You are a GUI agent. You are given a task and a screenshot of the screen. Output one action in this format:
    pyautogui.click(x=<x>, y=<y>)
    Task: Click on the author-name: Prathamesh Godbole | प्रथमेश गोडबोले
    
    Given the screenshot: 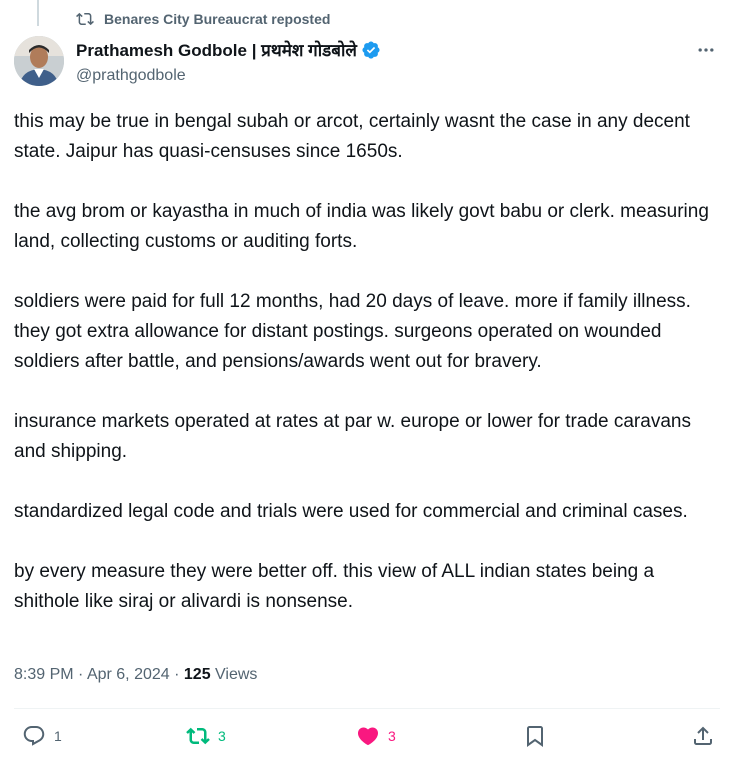 What is the action you would take?
    pyautogui.click(x=216, y=49)
    